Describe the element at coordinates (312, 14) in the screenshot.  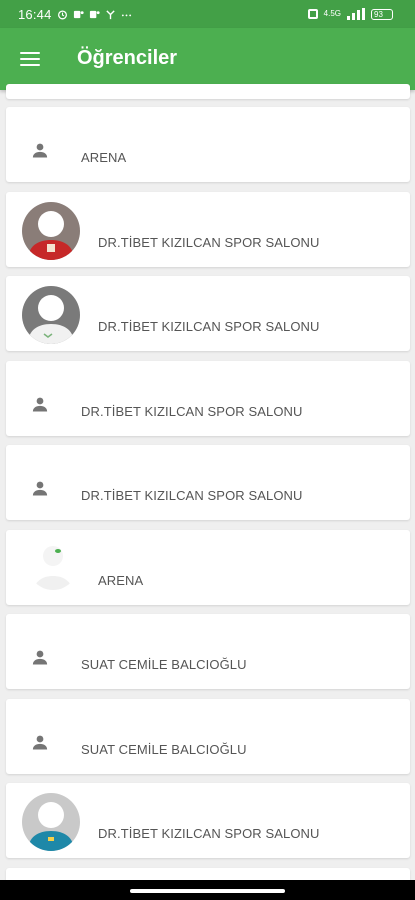
I see `nfc-icon` at that location.